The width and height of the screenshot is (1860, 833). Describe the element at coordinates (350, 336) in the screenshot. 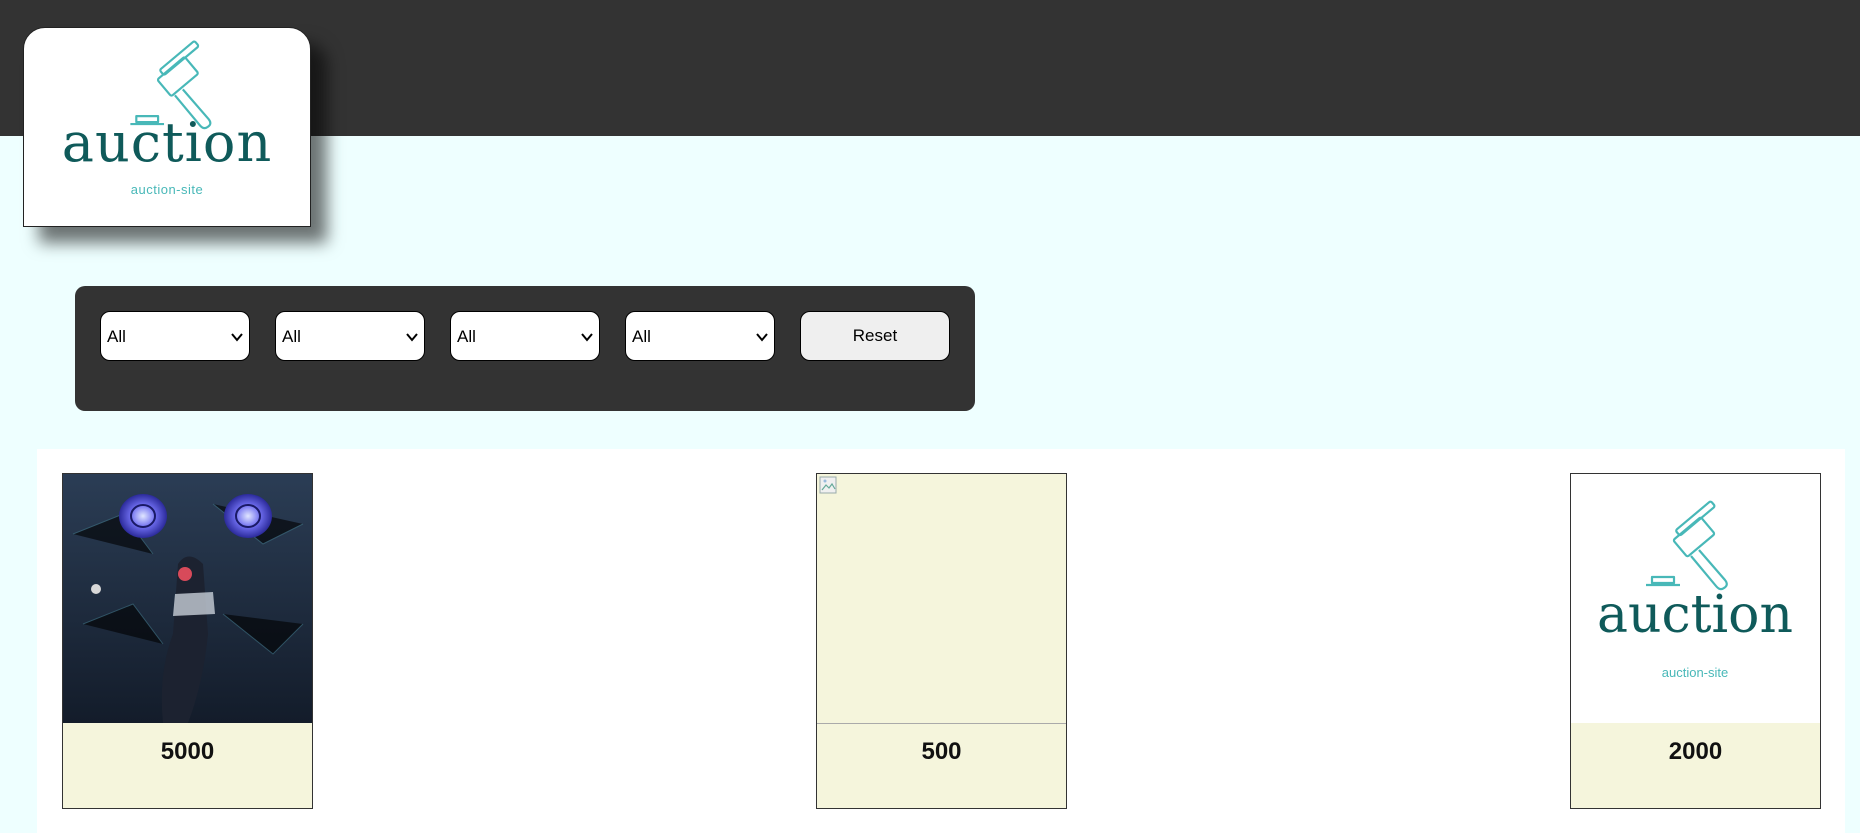

I see `filter-select-2: All` at that location.